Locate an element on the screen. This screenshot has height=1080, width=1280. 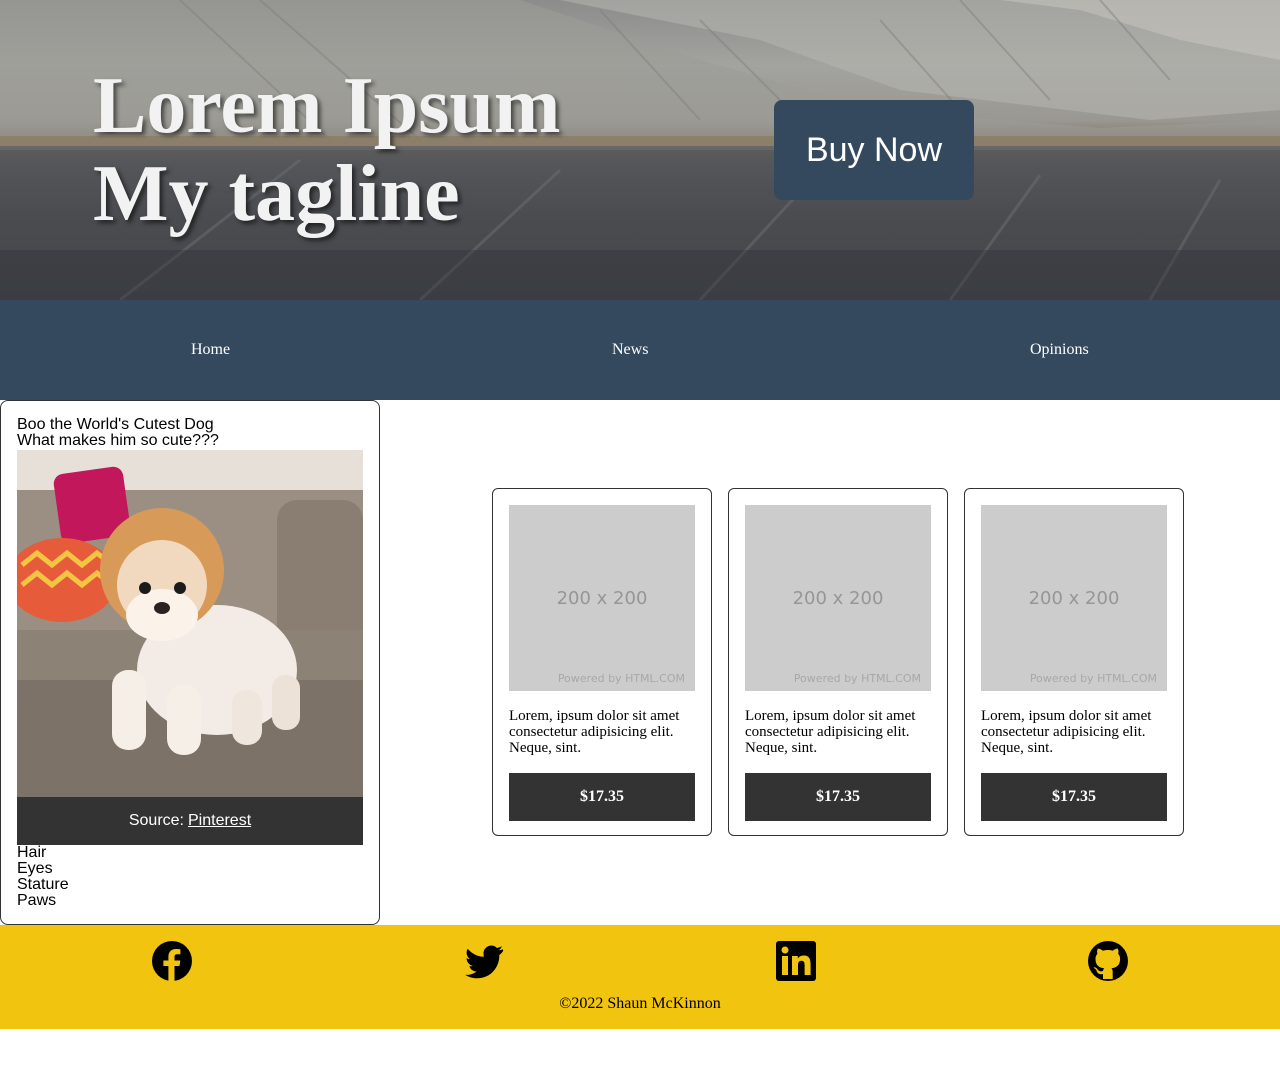
hero-title: Lorem Ipsum My tagline is located at coordinates (326, 150).